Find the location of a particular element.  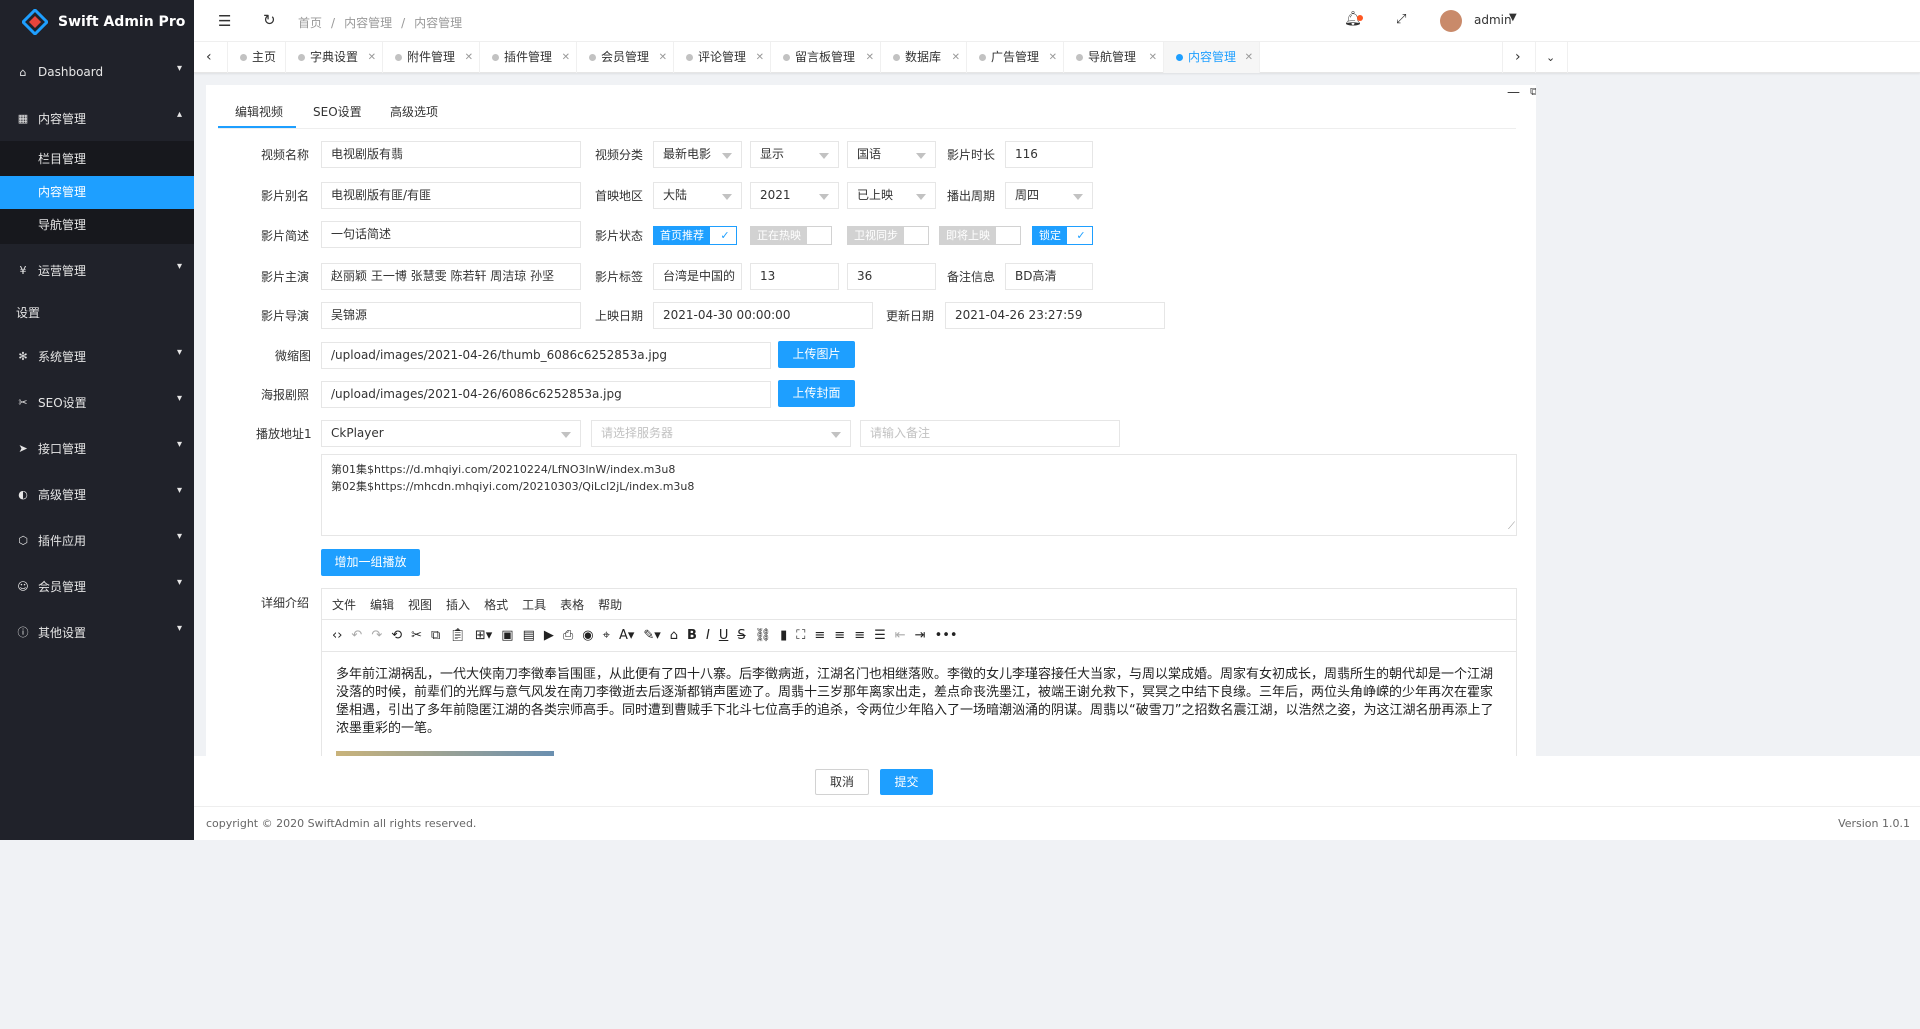

sidebar-subitem-nav: 导航管理 is located at coordinates (97, 225).